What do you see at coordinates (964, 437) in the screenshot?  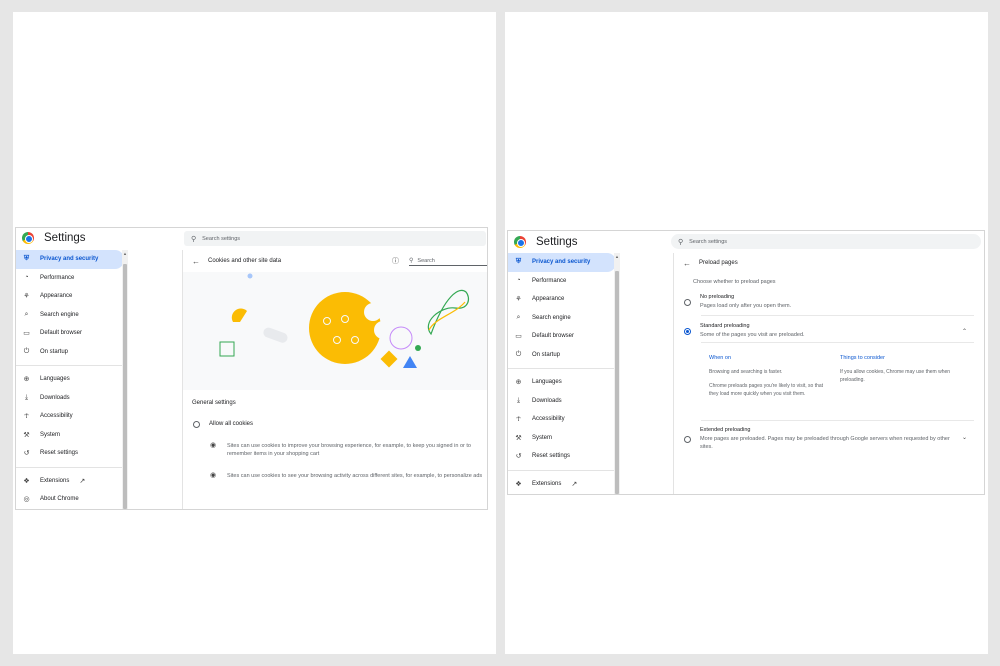 I see `chevron-down-icon: ⌄` at bounding box center [964, 437].